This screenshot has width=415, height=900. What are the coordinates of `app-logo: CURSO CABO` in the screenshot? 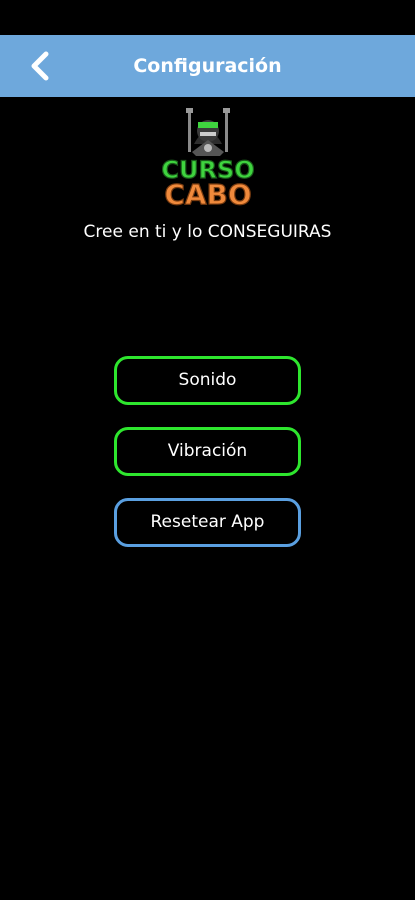 It's located at (208, 157).